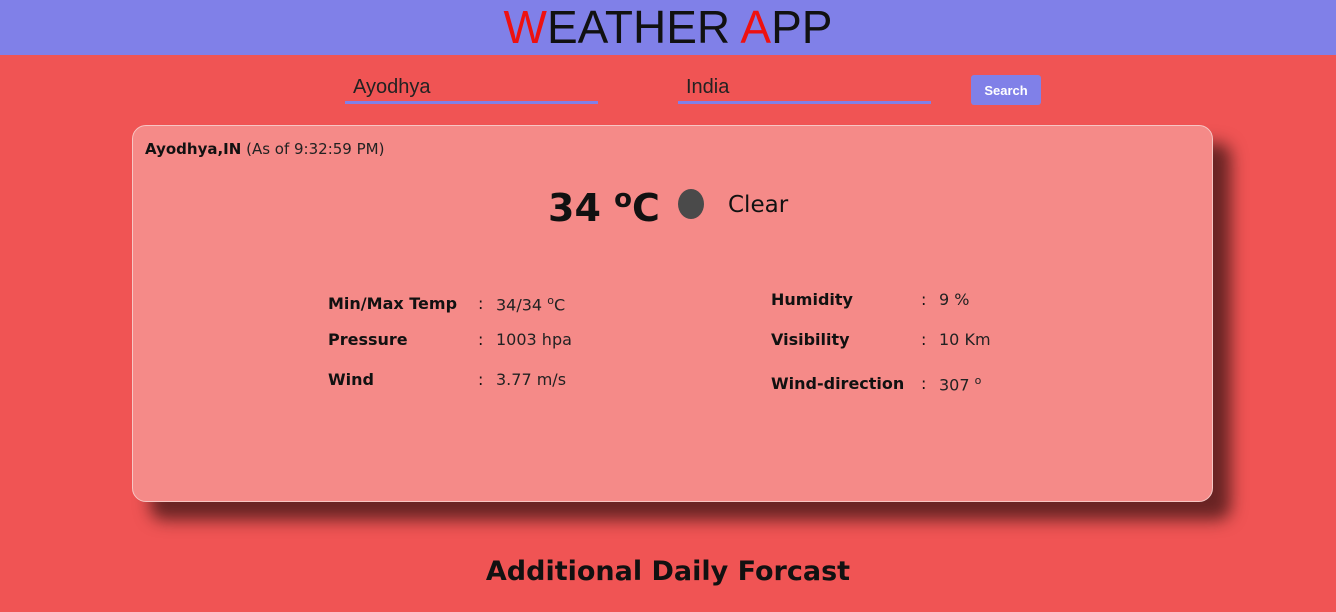 The height and width of the screenshot is (612, 1336). I want to click on detail-label: Visibility, so click(810, 339).